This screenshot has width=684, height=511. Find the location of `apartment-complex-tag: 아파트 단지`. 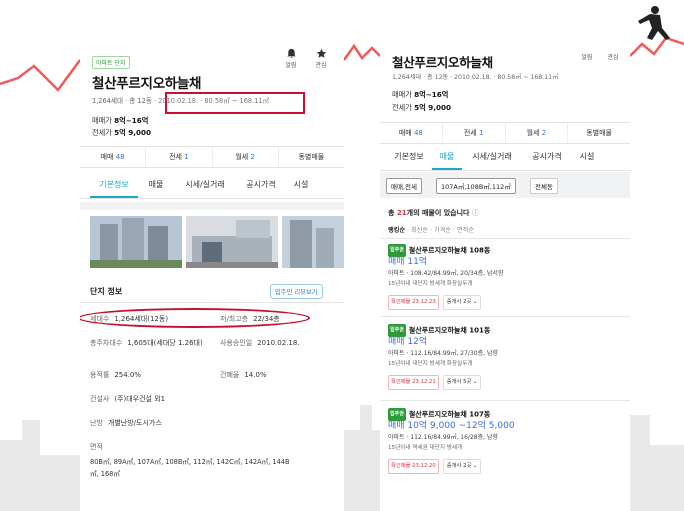

apartment-complex-tag: 아파트 단지 is located at coordinates (111, 62).